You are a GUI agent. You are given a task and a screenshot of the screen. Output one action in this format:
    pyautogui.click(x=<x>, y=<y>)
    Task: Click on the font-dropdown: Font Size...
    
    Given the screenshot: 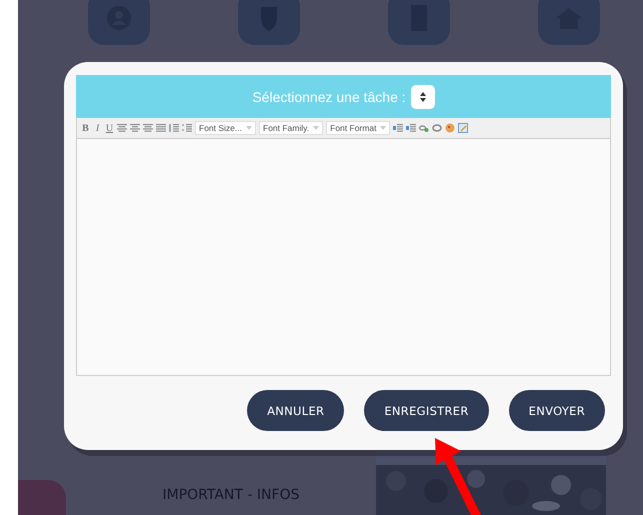 What is the action you would take?
    pyautogui.click(x=225, y=128)
    